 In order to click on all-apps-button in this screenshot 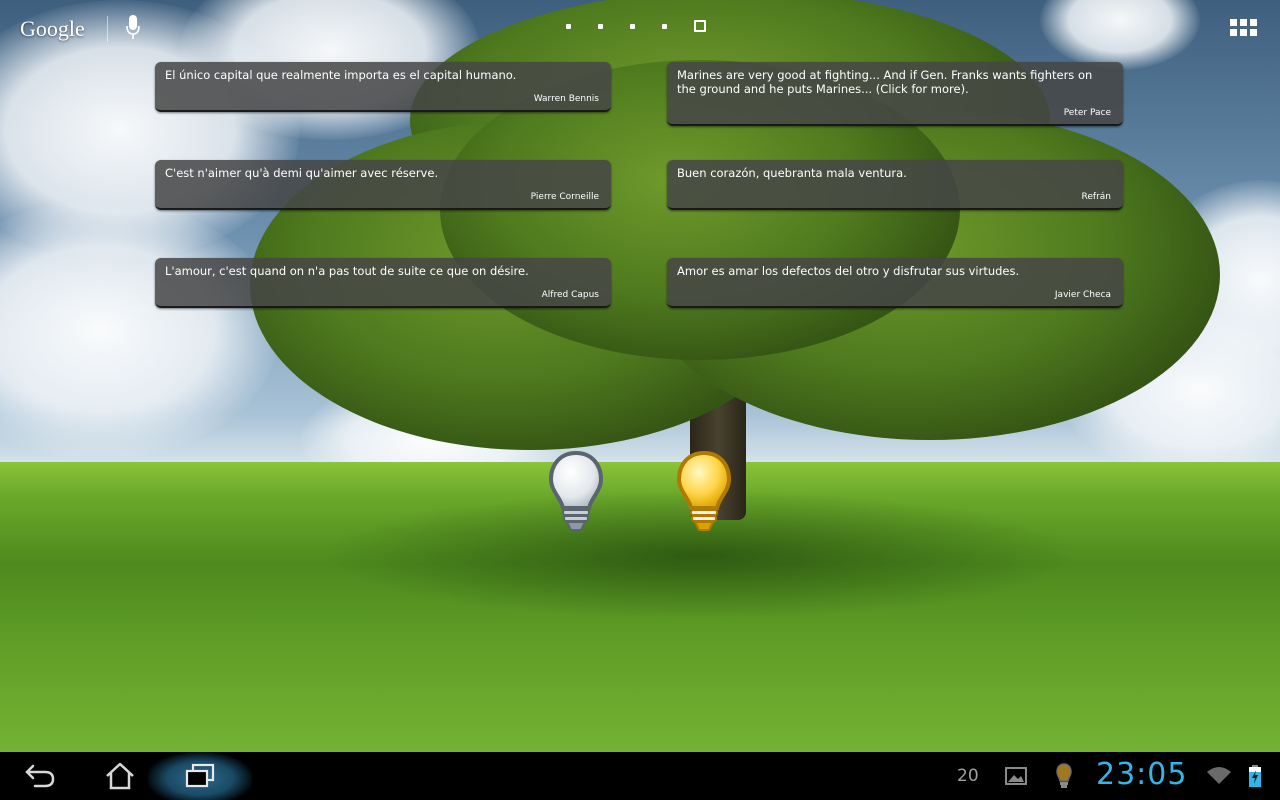, I will do `click(1244, 28)`.